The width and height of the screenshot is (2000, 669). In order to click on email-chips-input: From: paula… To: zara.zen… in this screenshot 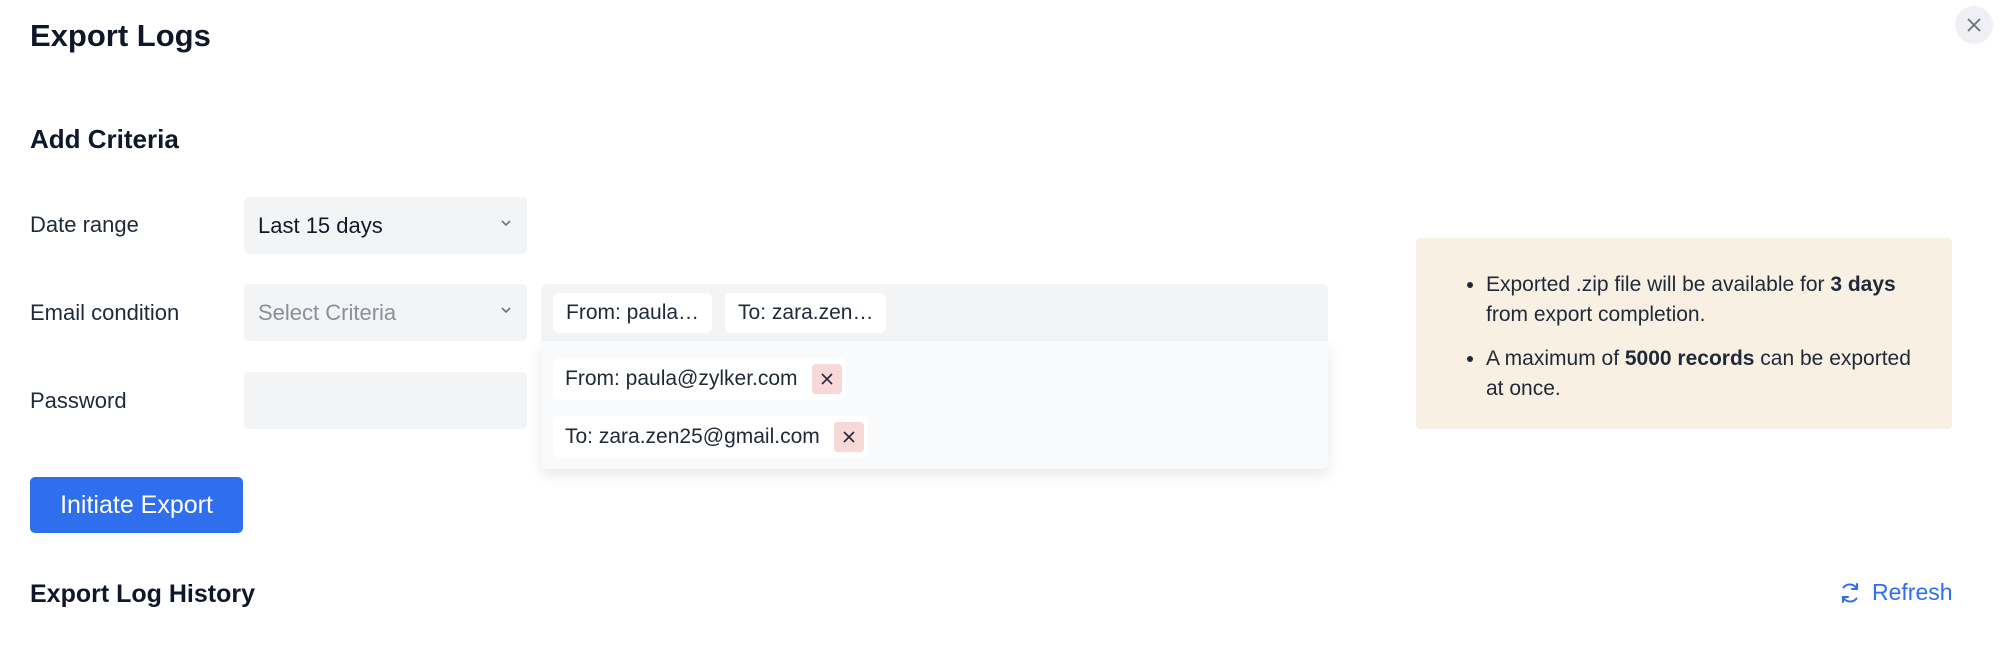, I will do `click(934, 312)`.